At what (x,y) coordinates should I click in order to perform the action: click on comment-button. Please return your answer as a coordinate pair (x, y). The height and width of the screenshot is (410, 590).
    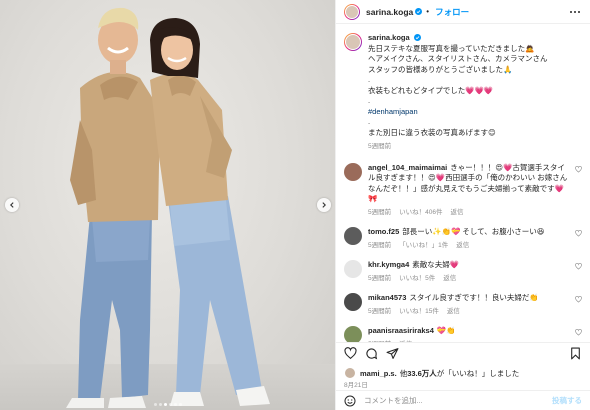
    Looking at the image, I should click on (371, 353).